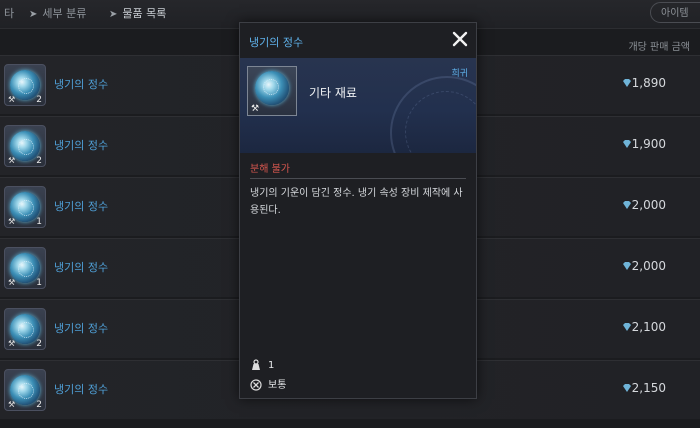  What do you see at coordinates (9, 13) in the screenshot?
I see `breadcrumb-first: 타` at bounding box center [9, 13].